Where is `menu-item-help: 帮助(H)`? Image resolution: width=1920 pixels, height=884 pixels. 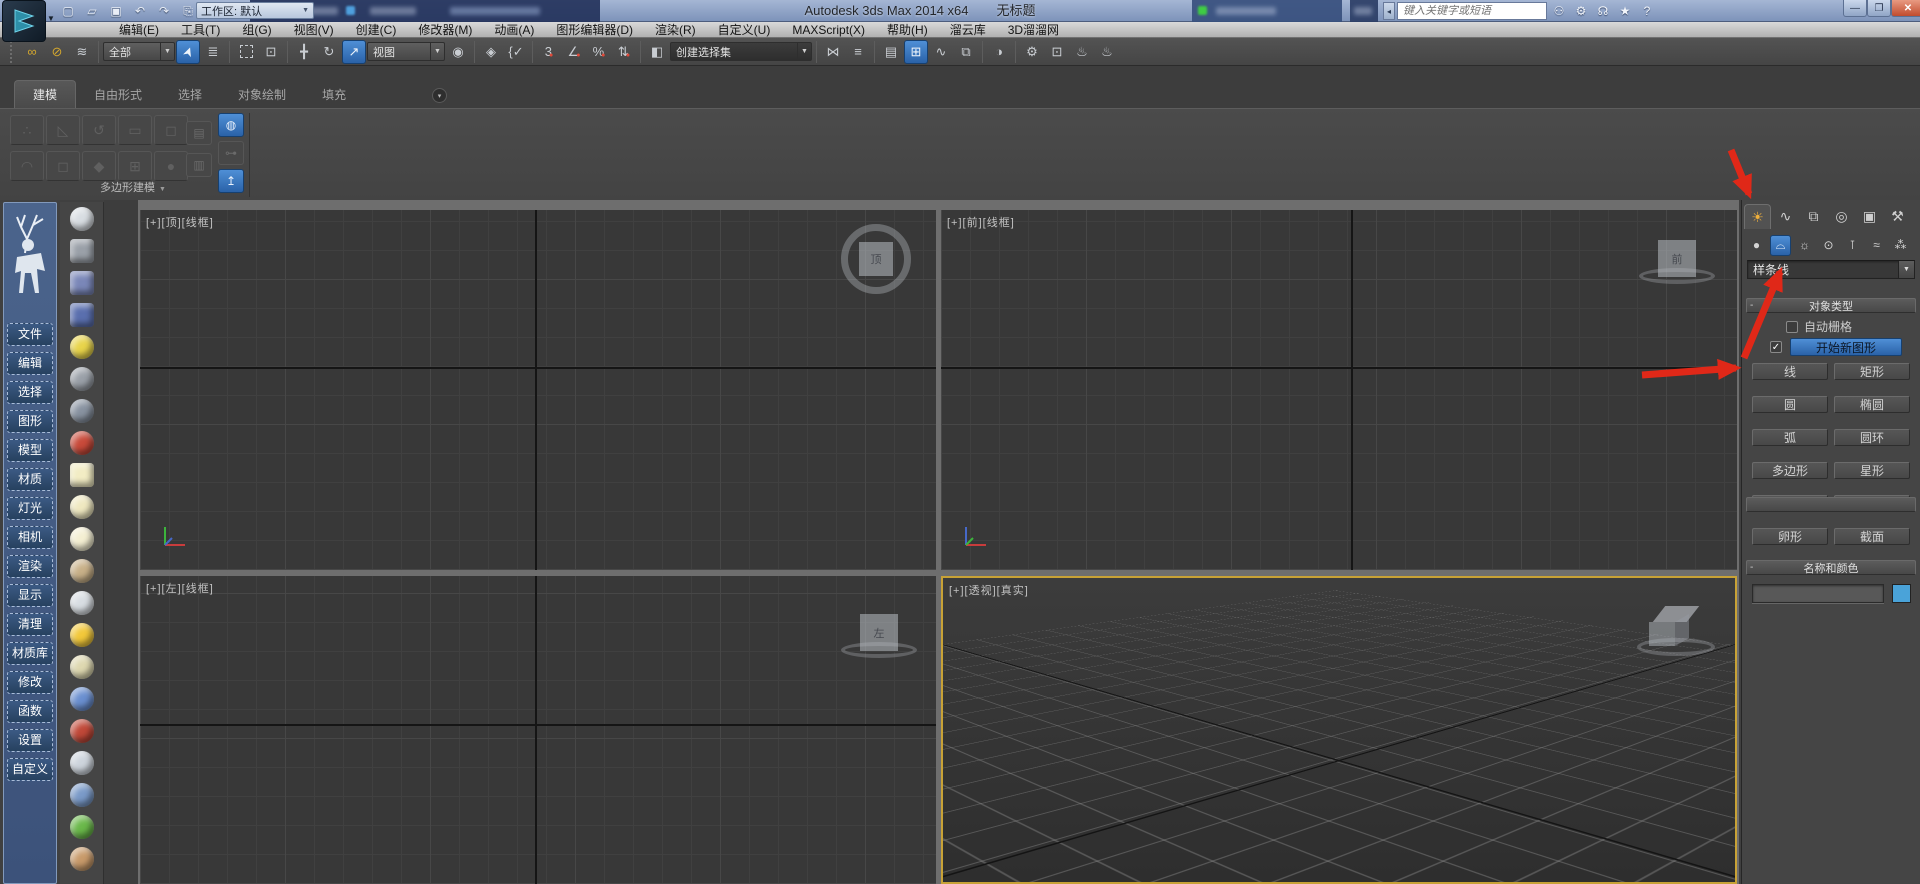 menu-item-help: 帮助(H) is located at coordinates (907, 30).